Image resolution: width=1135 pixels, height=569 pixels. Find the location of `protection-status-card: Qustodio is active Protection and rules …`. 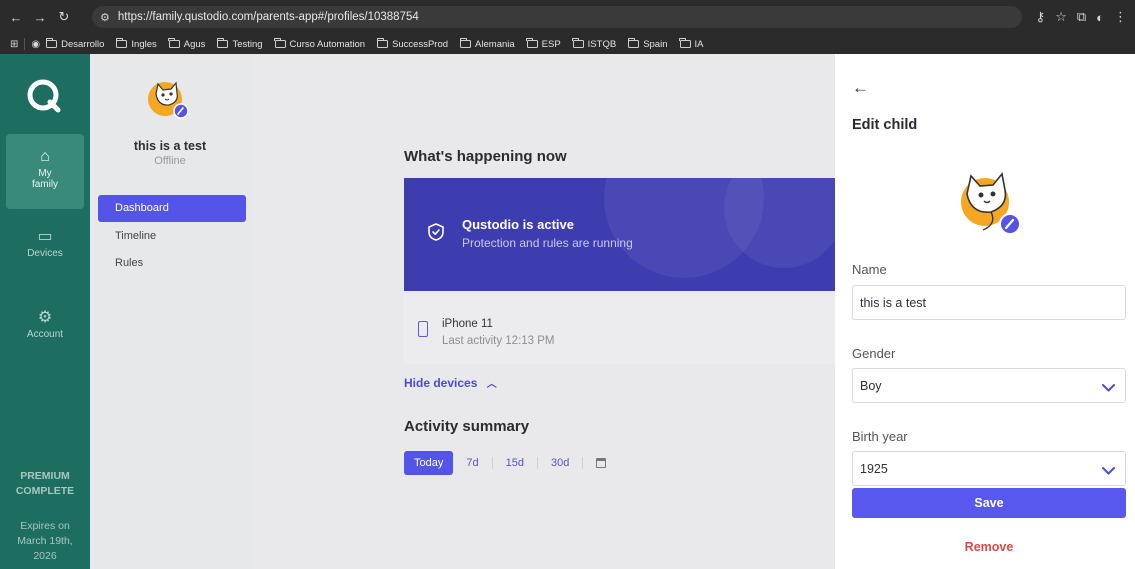

protection-status-card: Qustodio is active Protection and rules … is located at coordinates (619, 234).